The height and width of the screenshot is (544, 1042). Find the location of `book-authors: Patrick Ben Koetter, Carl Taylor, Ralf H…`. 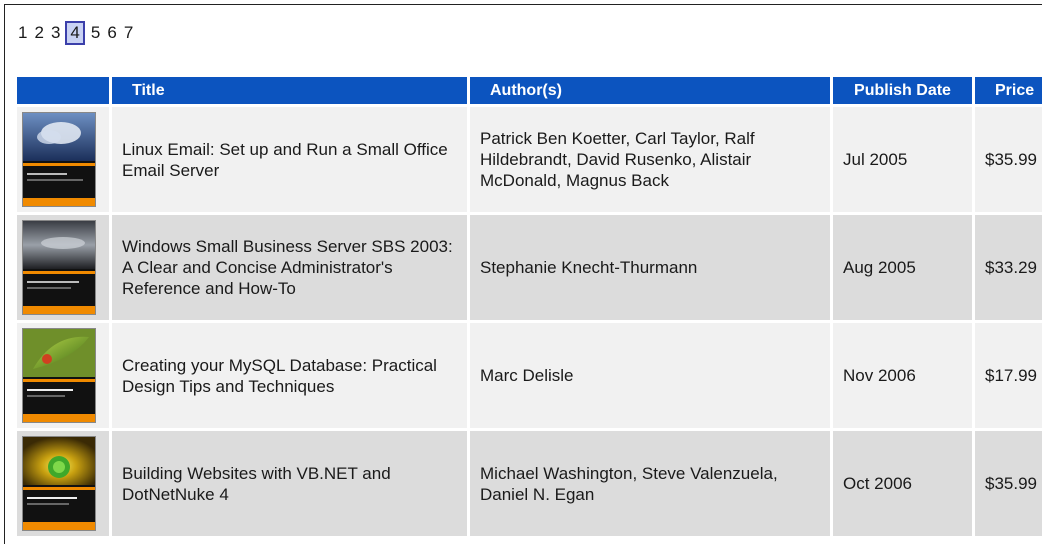

book-authors: Patrick Ben Koetter, Carl Taylor, Ralf H… is located at coordinates (650, 159).